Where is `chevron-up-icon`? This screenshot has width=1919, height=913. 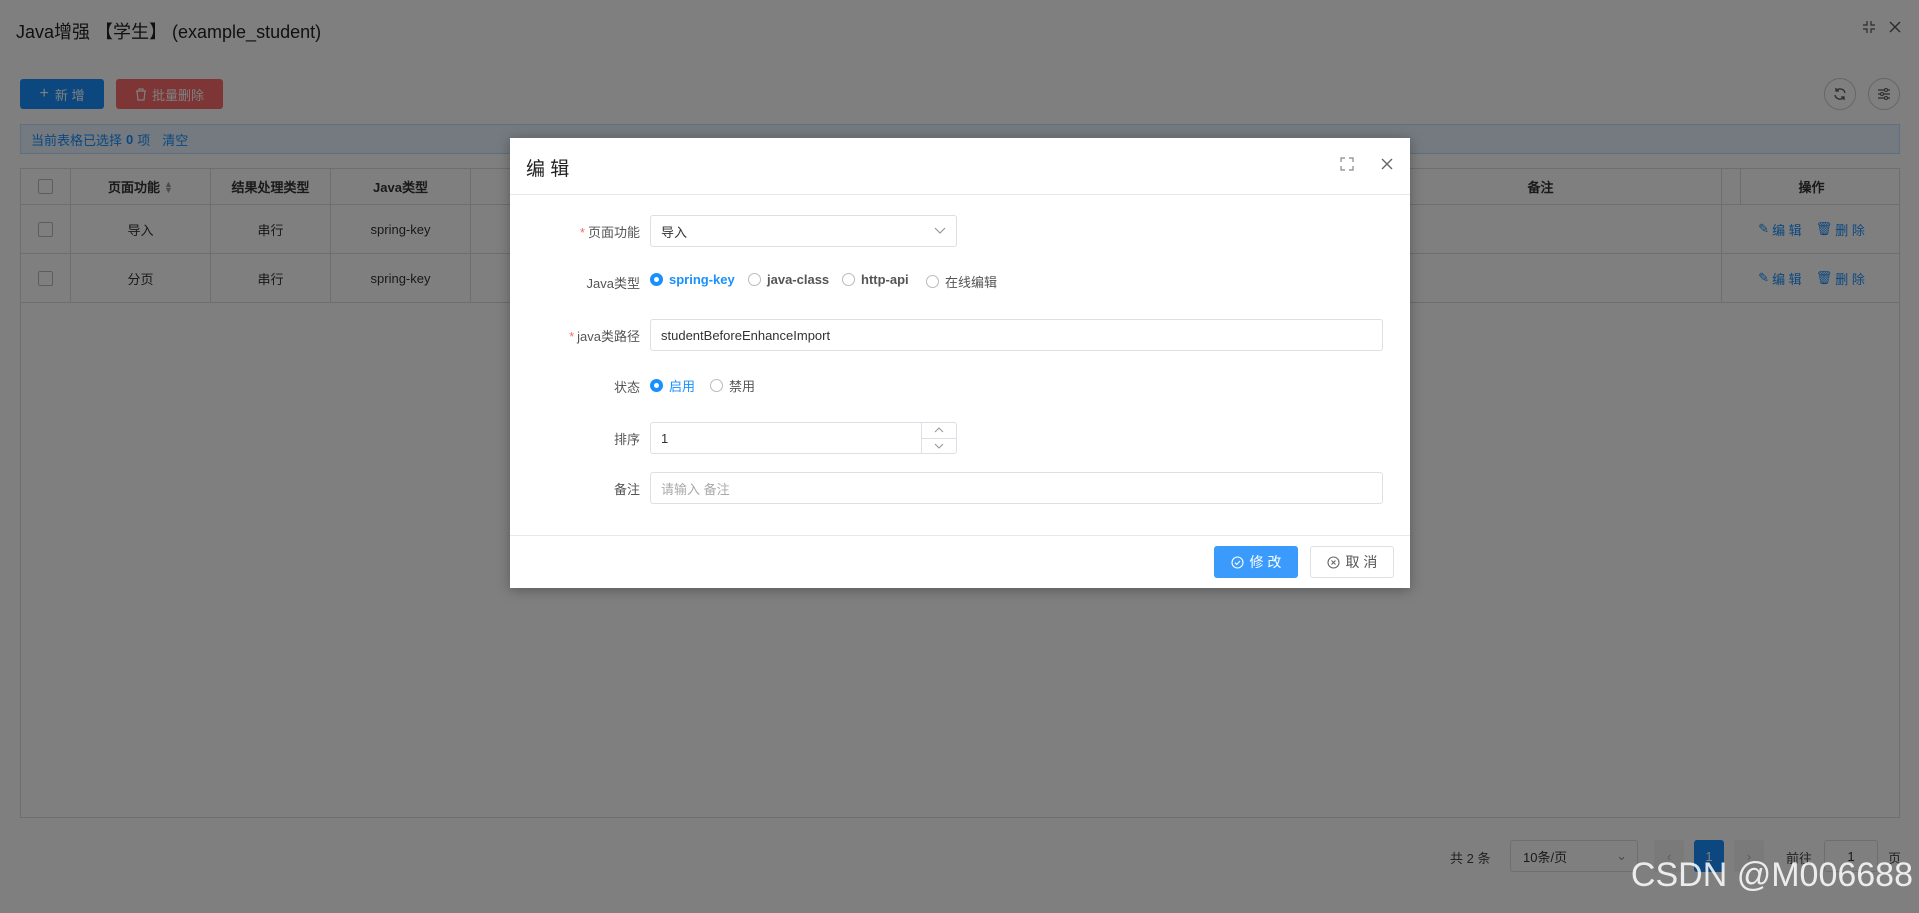 chevron-up-icon is located at coordinates (939, 430).